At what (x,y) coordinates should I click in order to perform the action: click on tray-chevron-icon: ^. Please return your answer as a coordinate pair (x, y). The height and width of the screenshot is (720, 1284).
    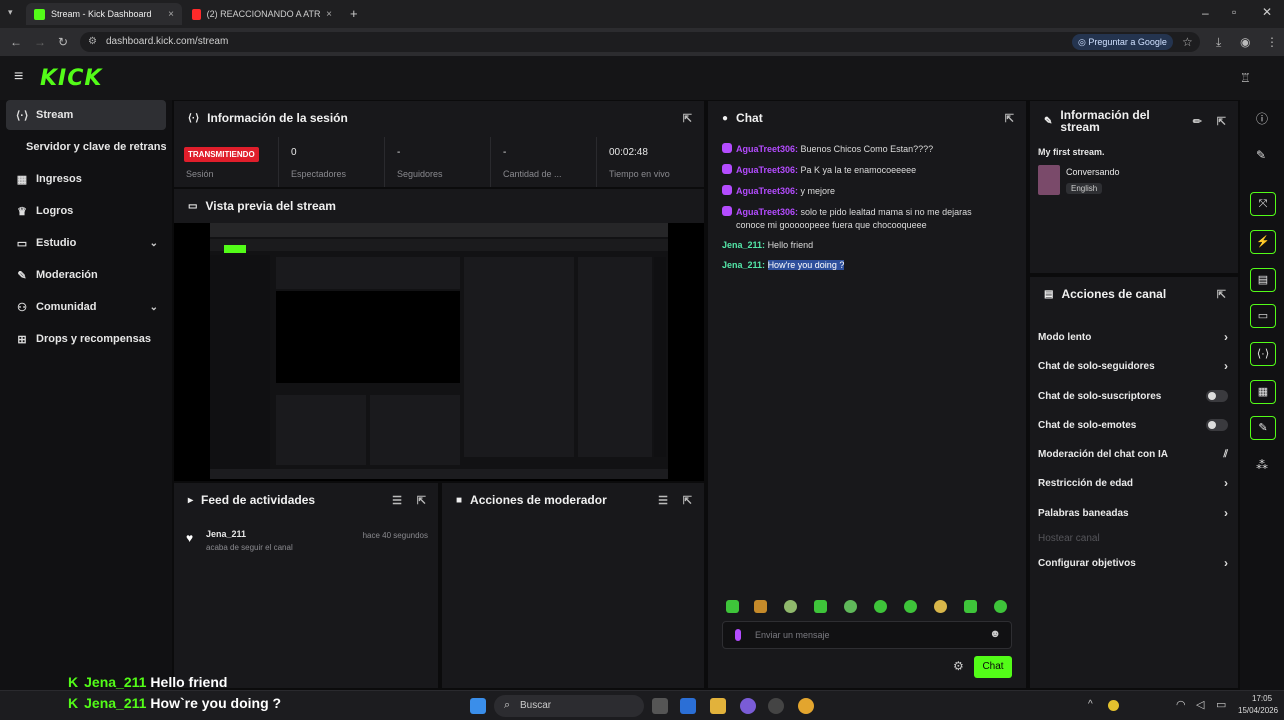
    Looking at the image, I should click on (1090, 704).